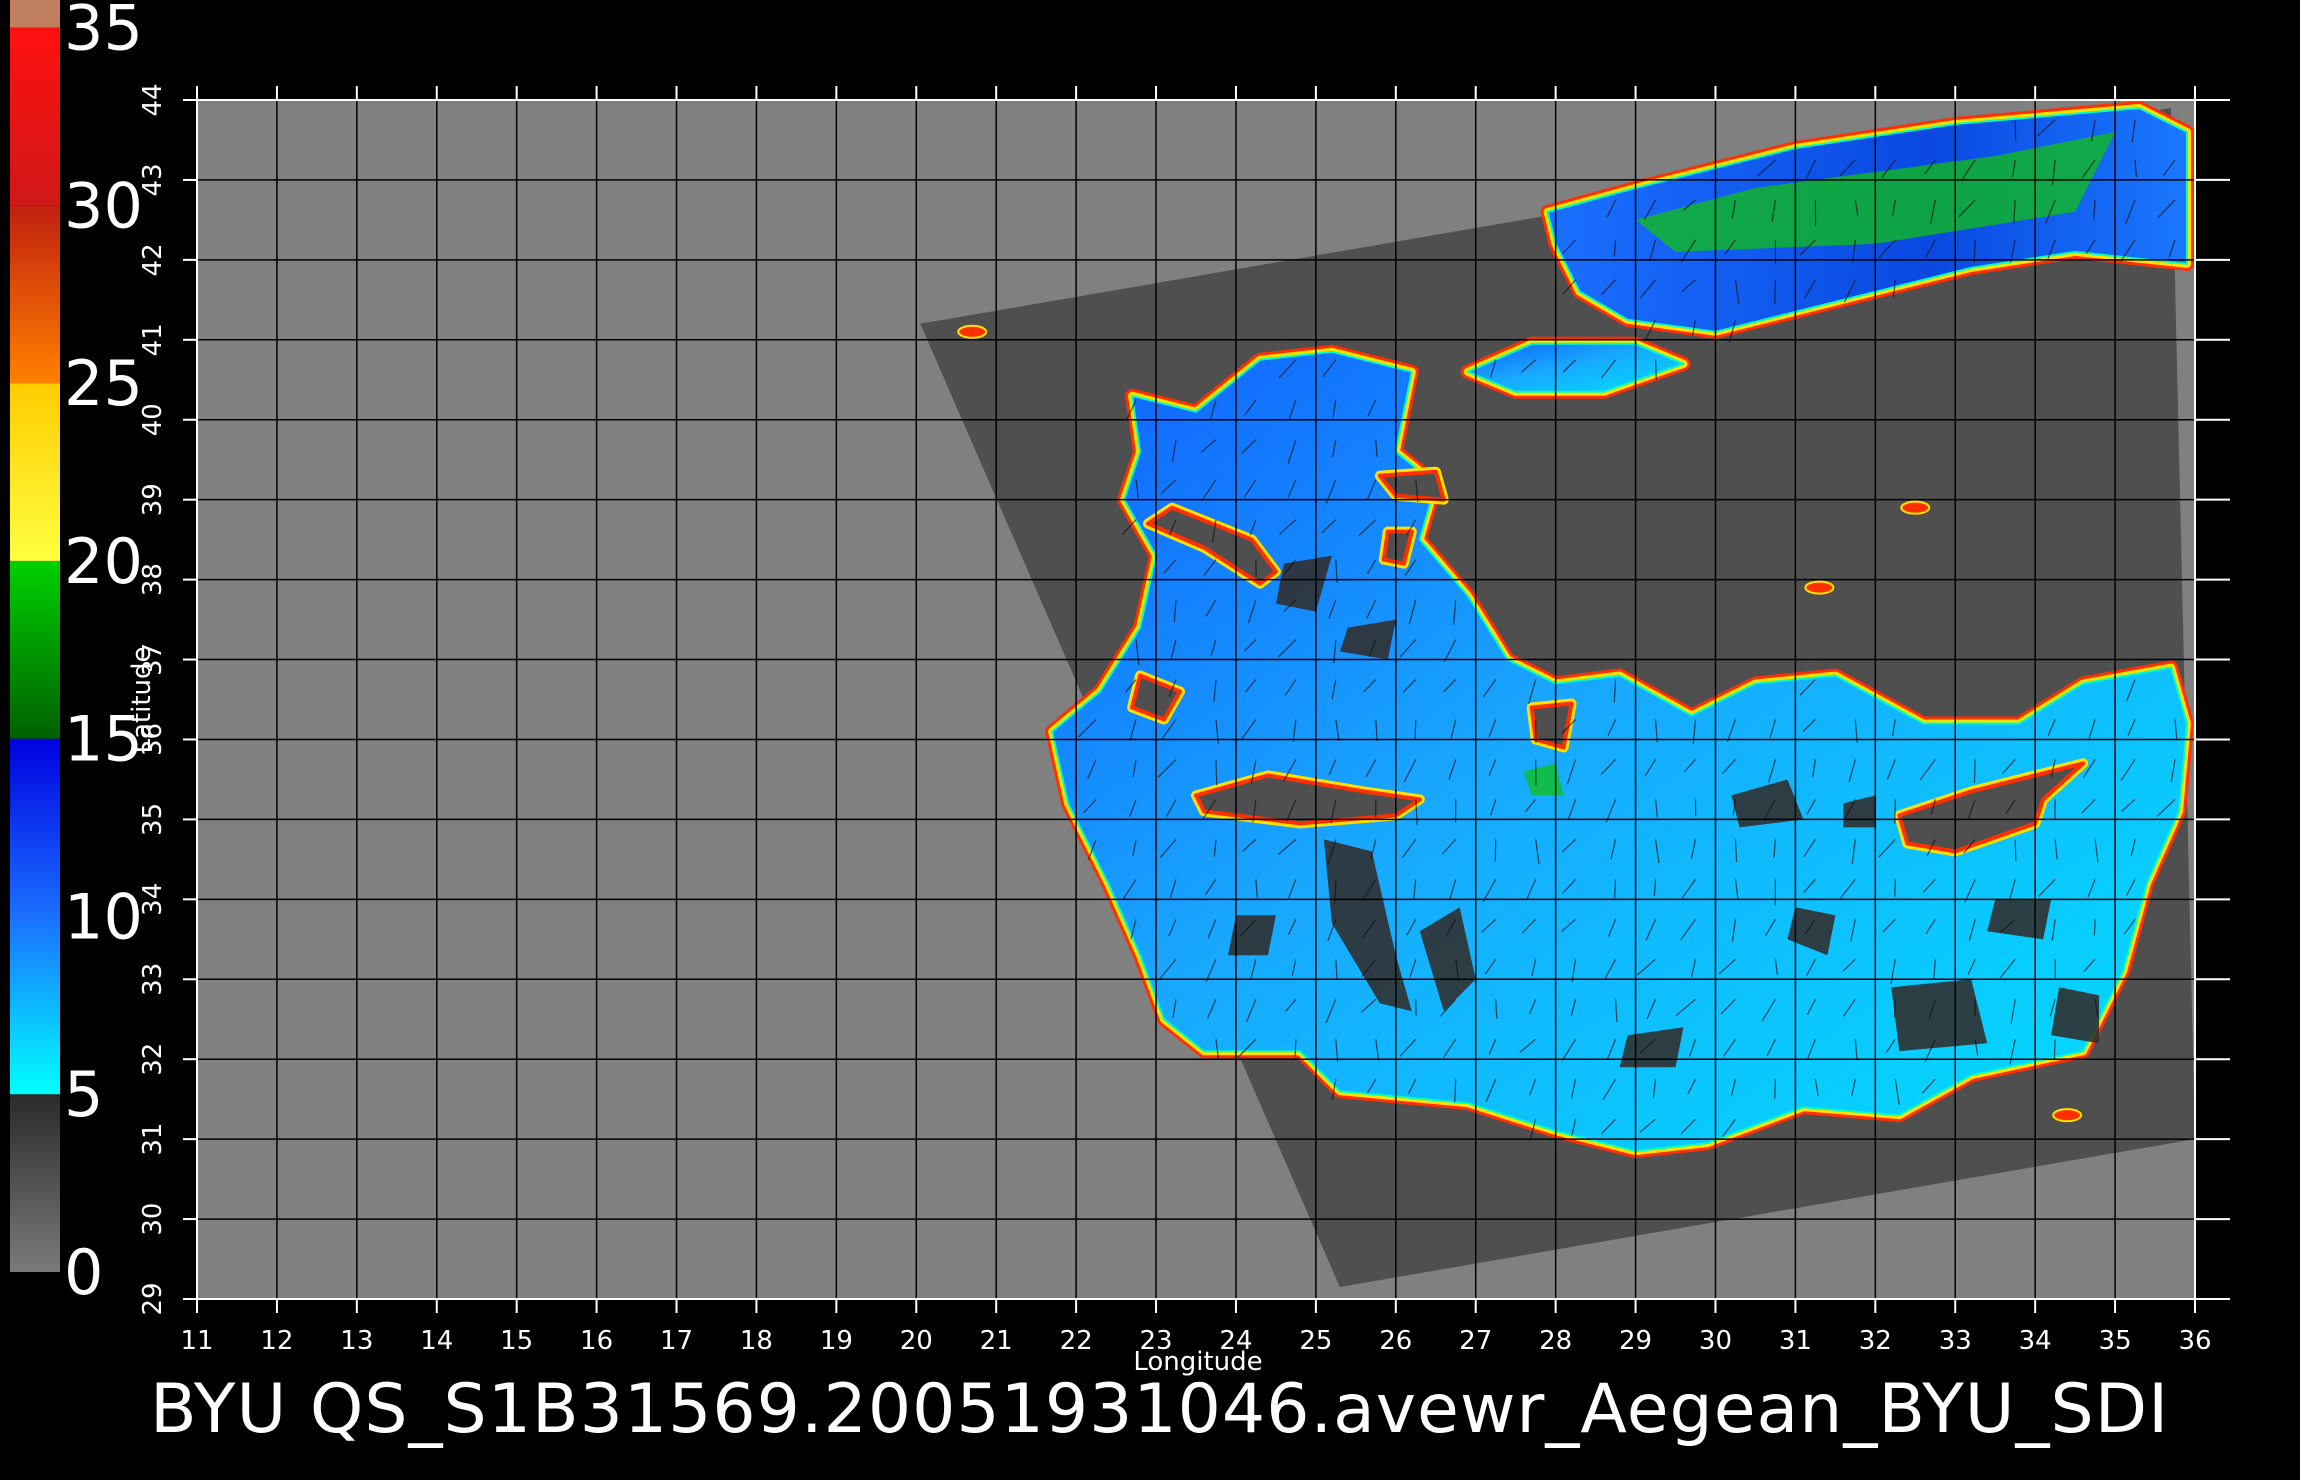  Describe the element at coordinates (153, 499) in the screenshot. I see `y-tick-label: 39` at that location.